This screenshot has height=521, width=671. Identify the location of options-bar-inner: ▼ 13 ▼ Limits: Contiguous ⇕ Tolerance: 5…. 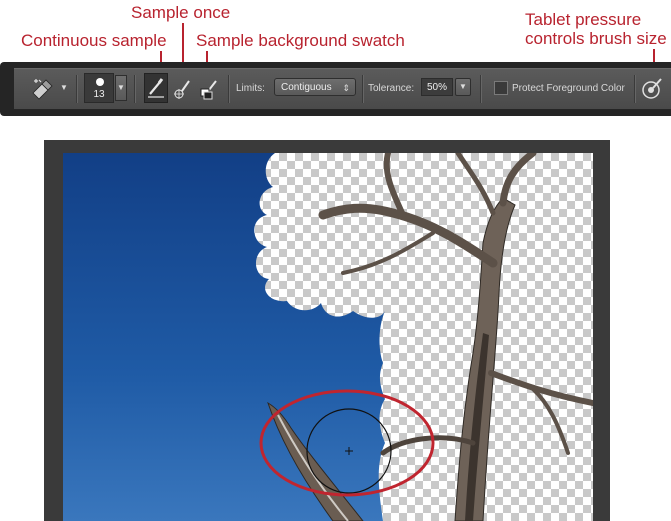
(342, 88).